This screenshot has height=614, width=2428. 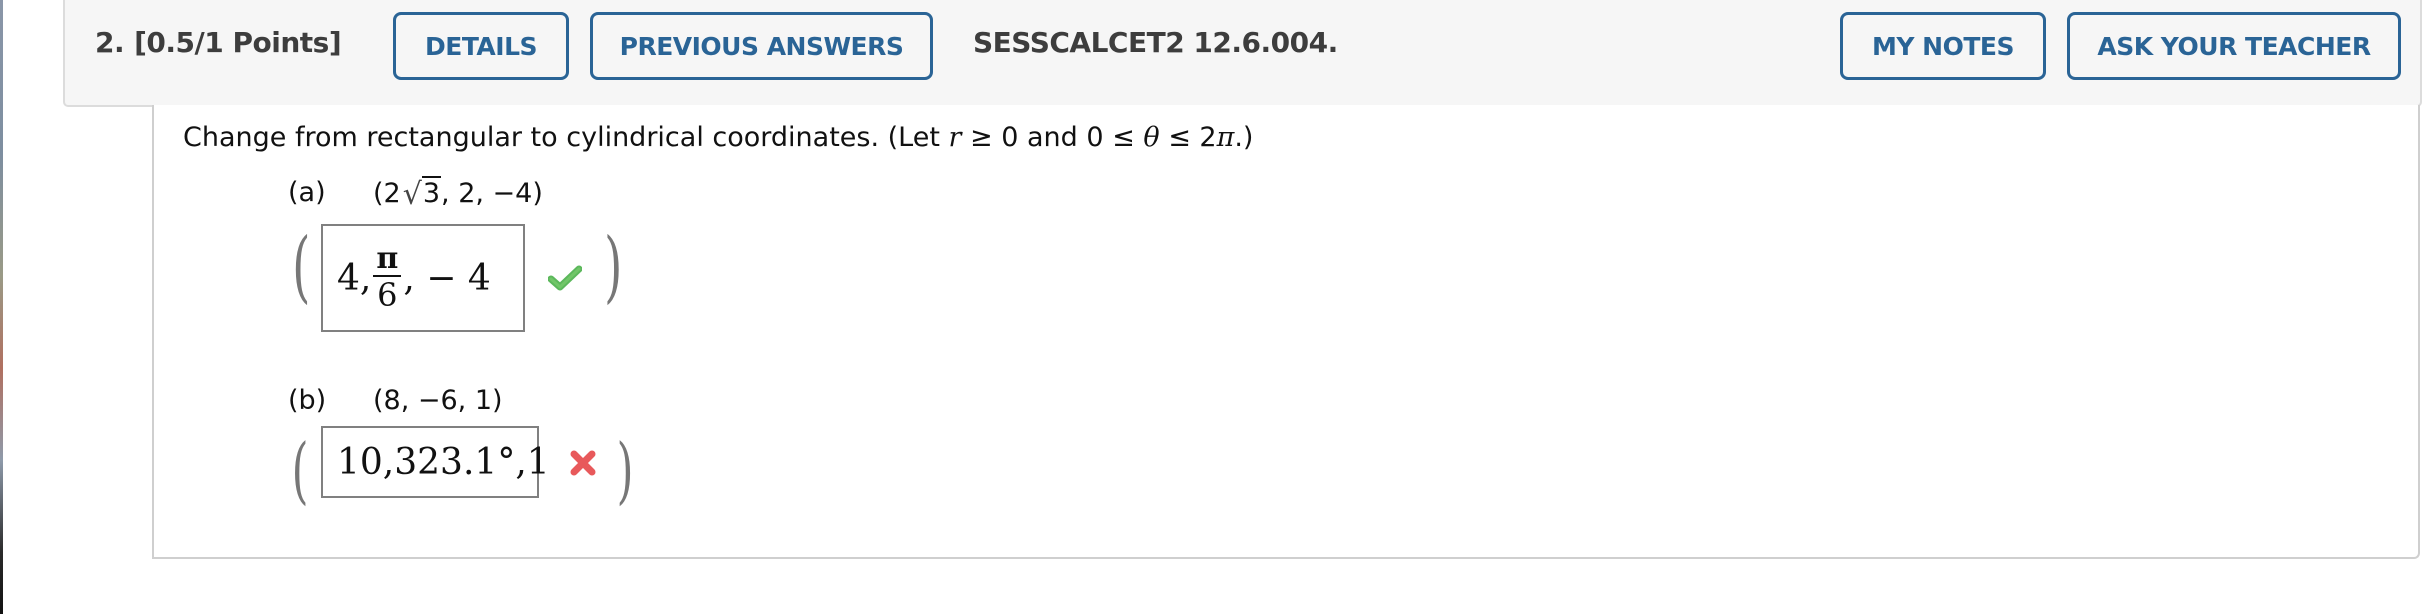 What do you see at coordinates (481, 46) in the screenshot?
I see `details-button: DETAILS` at bounding box center [481, 46].